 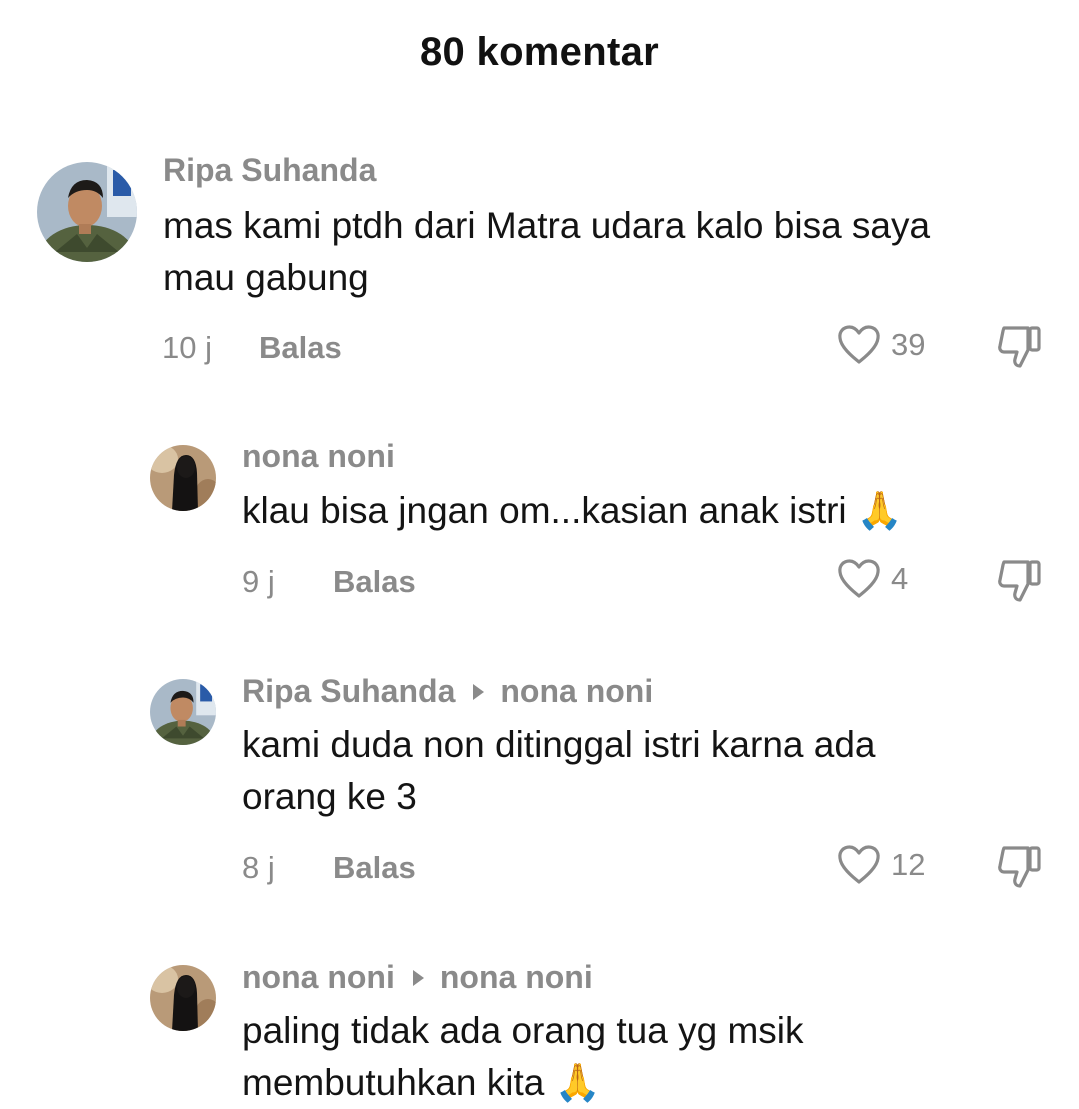 I want to click on comment-username: Ripa Suhanda, so click(x=269, y=170).